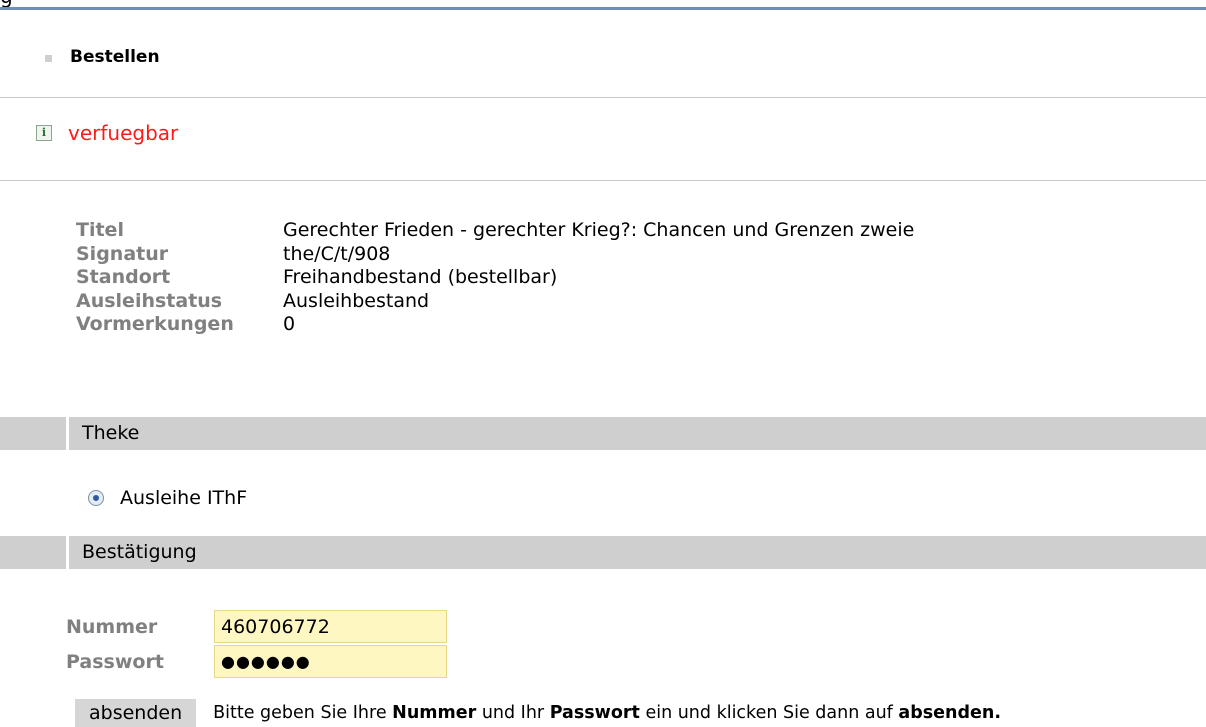 The width and height of the screenshot is (1206, 727). I want to click on hint-bold: Nummer, so click(434, 713).